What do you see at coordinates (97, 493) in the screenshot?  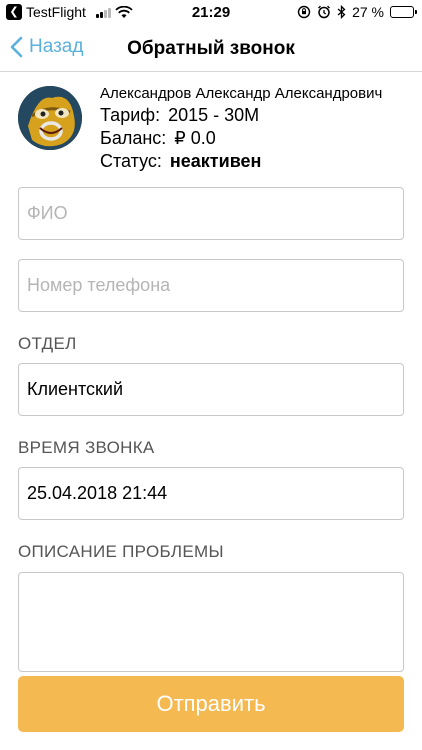 I see `call-time-value: 25.04.2018 21:44` at bounding box center [97, 493].